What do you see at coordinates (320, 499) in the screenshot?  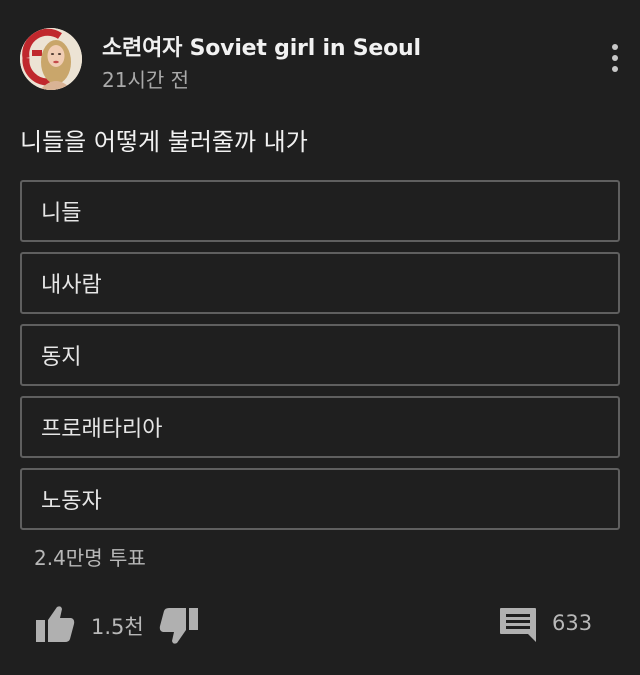 I see `poll-option: 노동자` at bounding box center [320, 499].